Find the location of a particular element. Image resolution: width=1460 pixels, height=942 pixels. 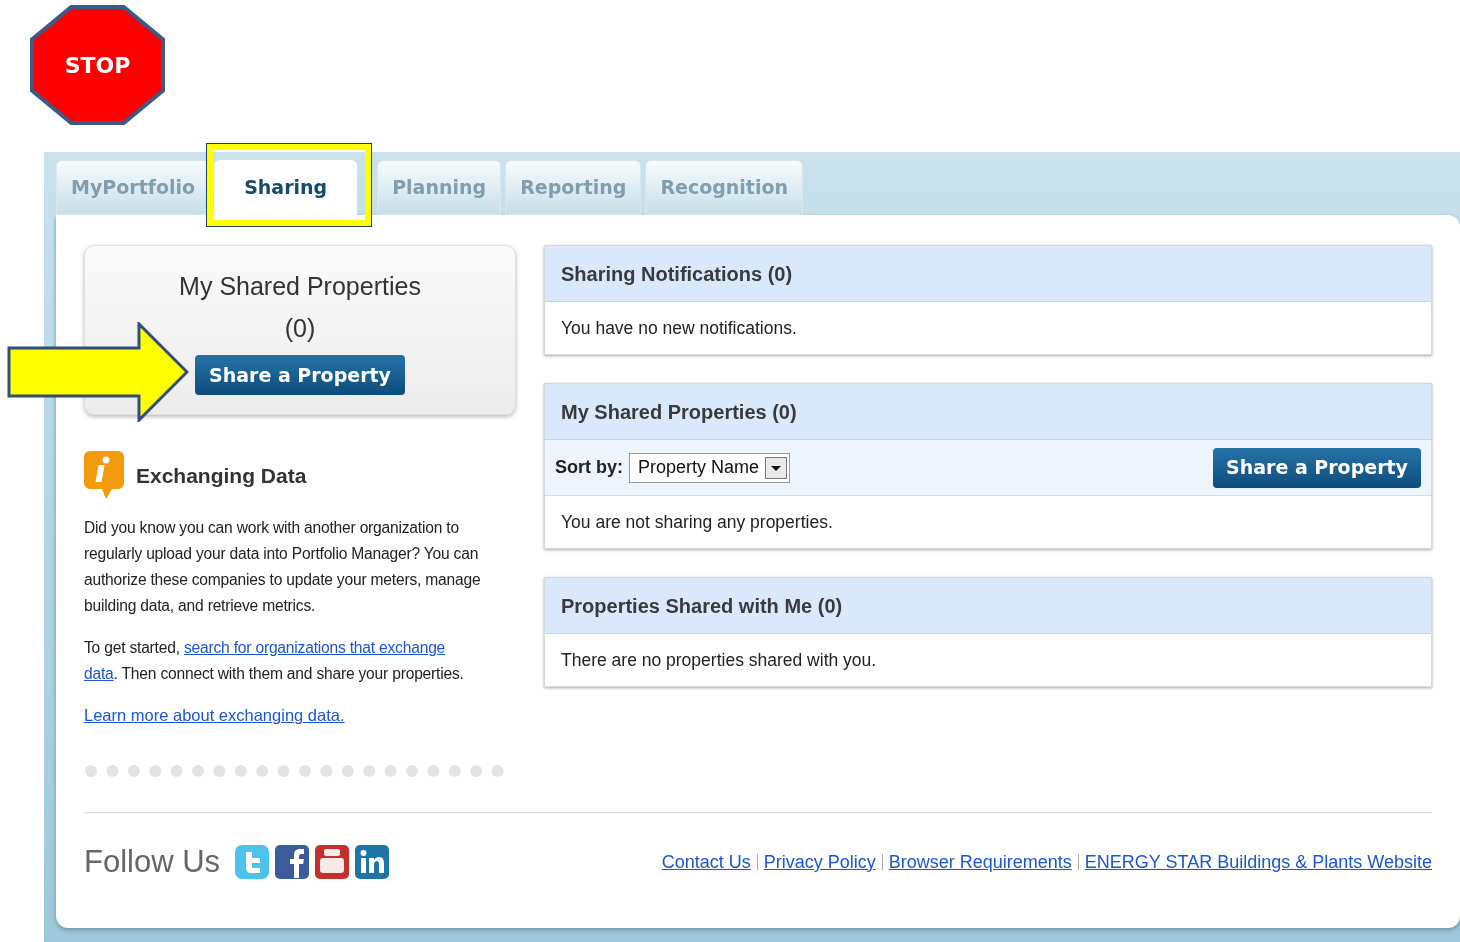

panel-title: Properties Shared with Me (0) is located at coordinates (702, 606).